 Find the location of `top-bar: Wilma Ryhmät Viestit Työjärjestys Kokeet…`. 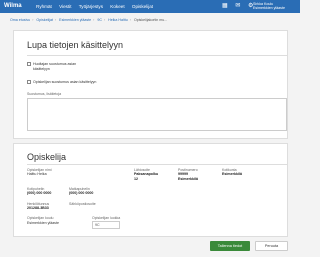

top-bar: Wilma Ryhmät Viestit Työjärjestys Kokeet… is located at coordinates (150, 6).